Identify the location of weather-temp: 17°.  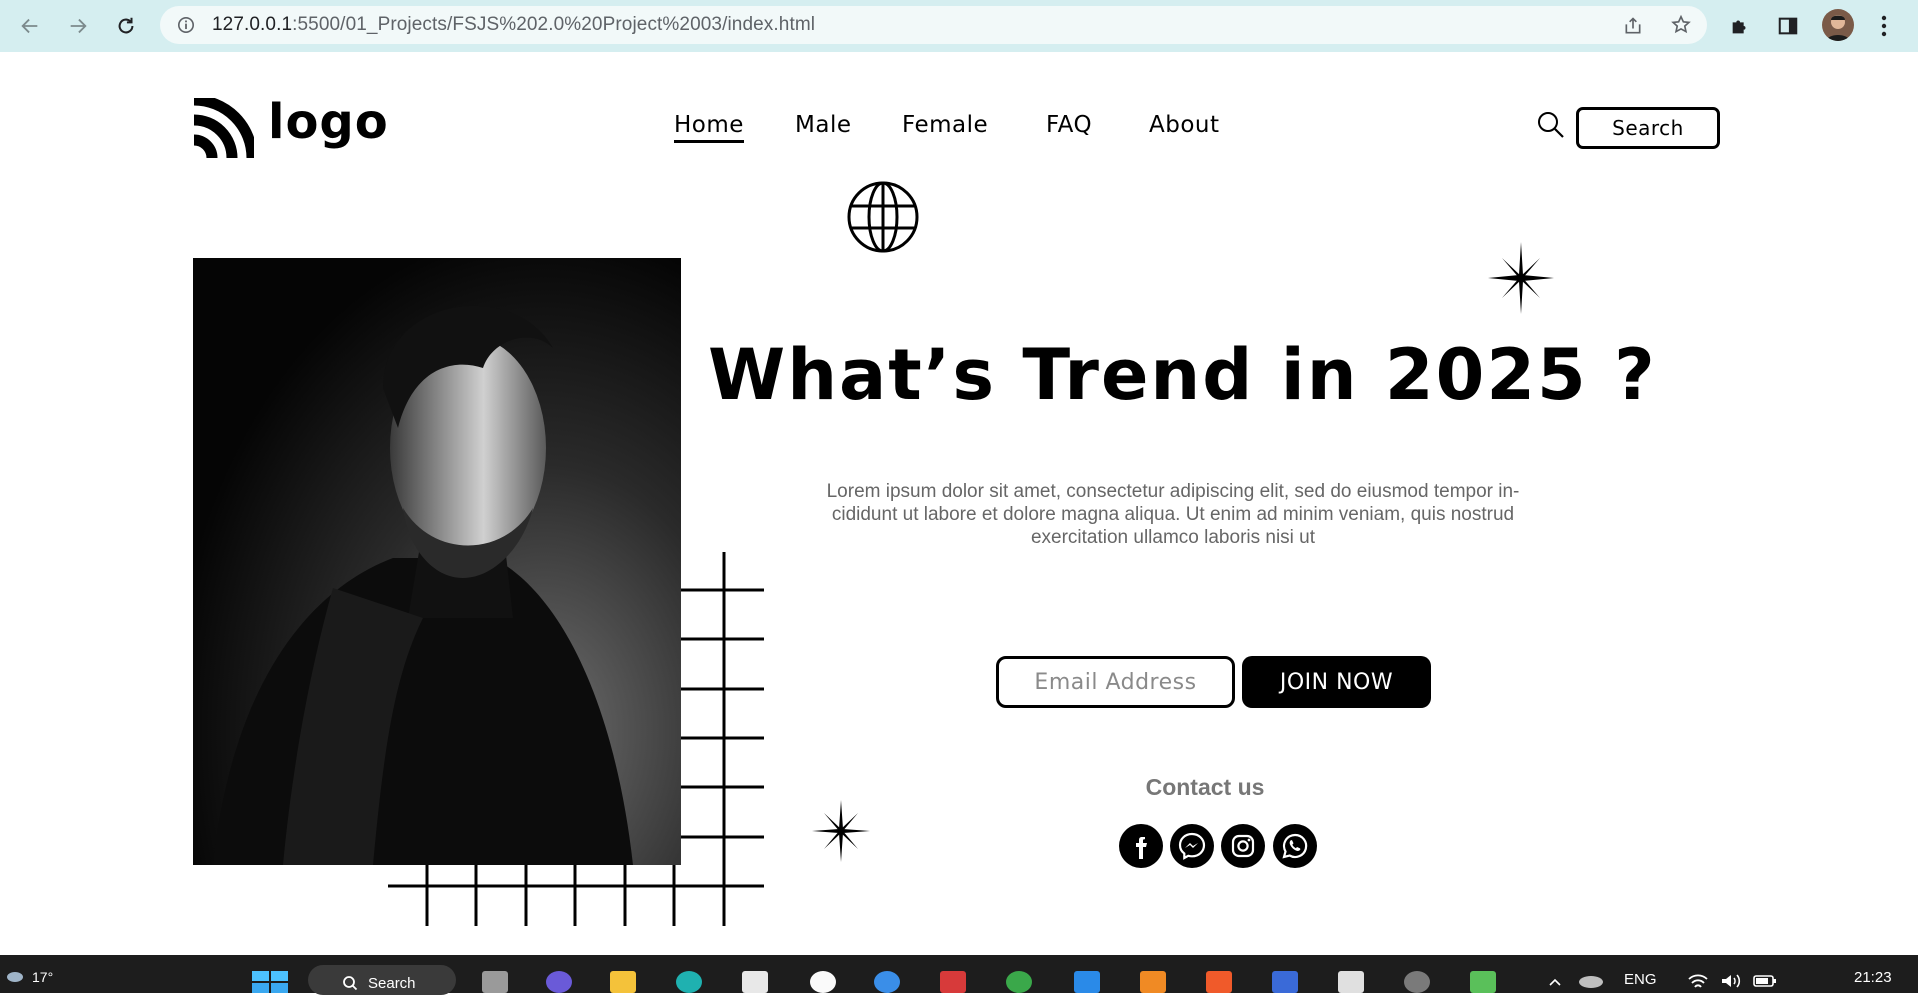
(42, 977).